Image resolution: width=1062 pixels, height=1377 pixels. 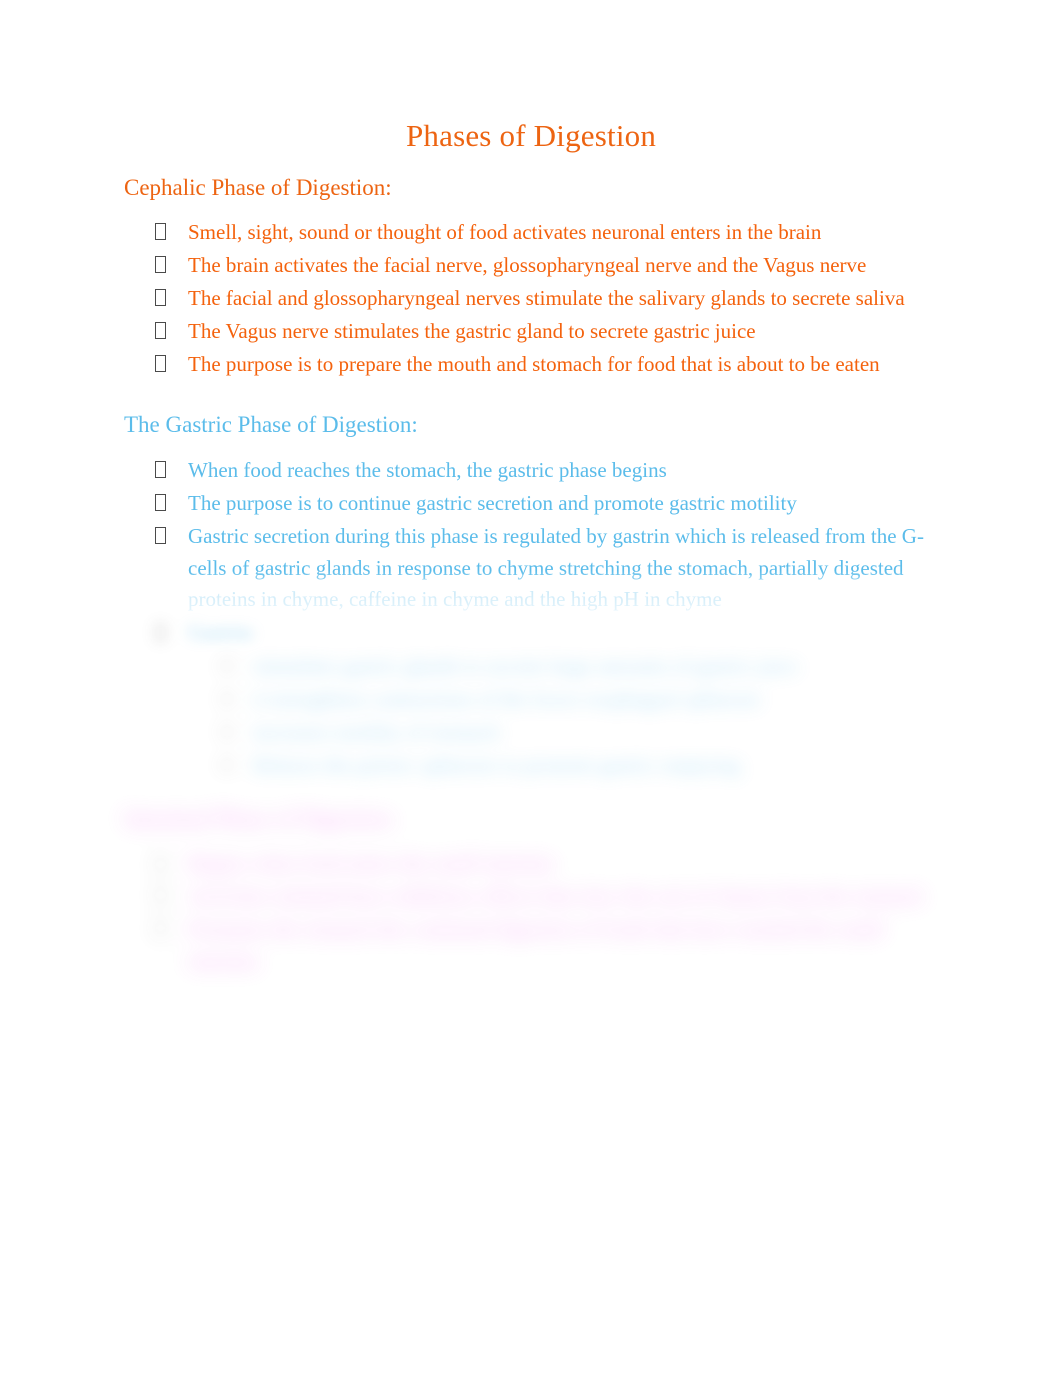 What do you see at coordinates (271, 425) in the screenshot?
I see `section-heading-gastric: The Gastric Phase of Digestion:` at bounding box center [271, 425].